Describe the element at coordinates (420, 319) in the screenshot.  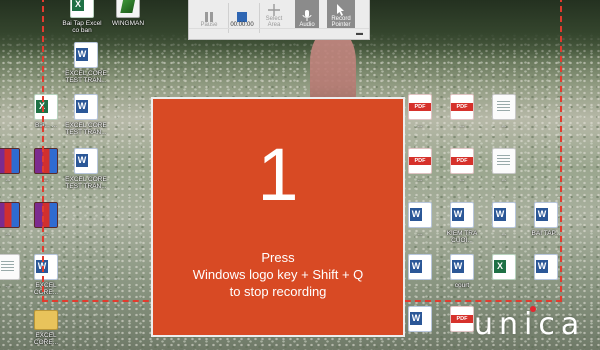
I see `word-file-icon` at that location.